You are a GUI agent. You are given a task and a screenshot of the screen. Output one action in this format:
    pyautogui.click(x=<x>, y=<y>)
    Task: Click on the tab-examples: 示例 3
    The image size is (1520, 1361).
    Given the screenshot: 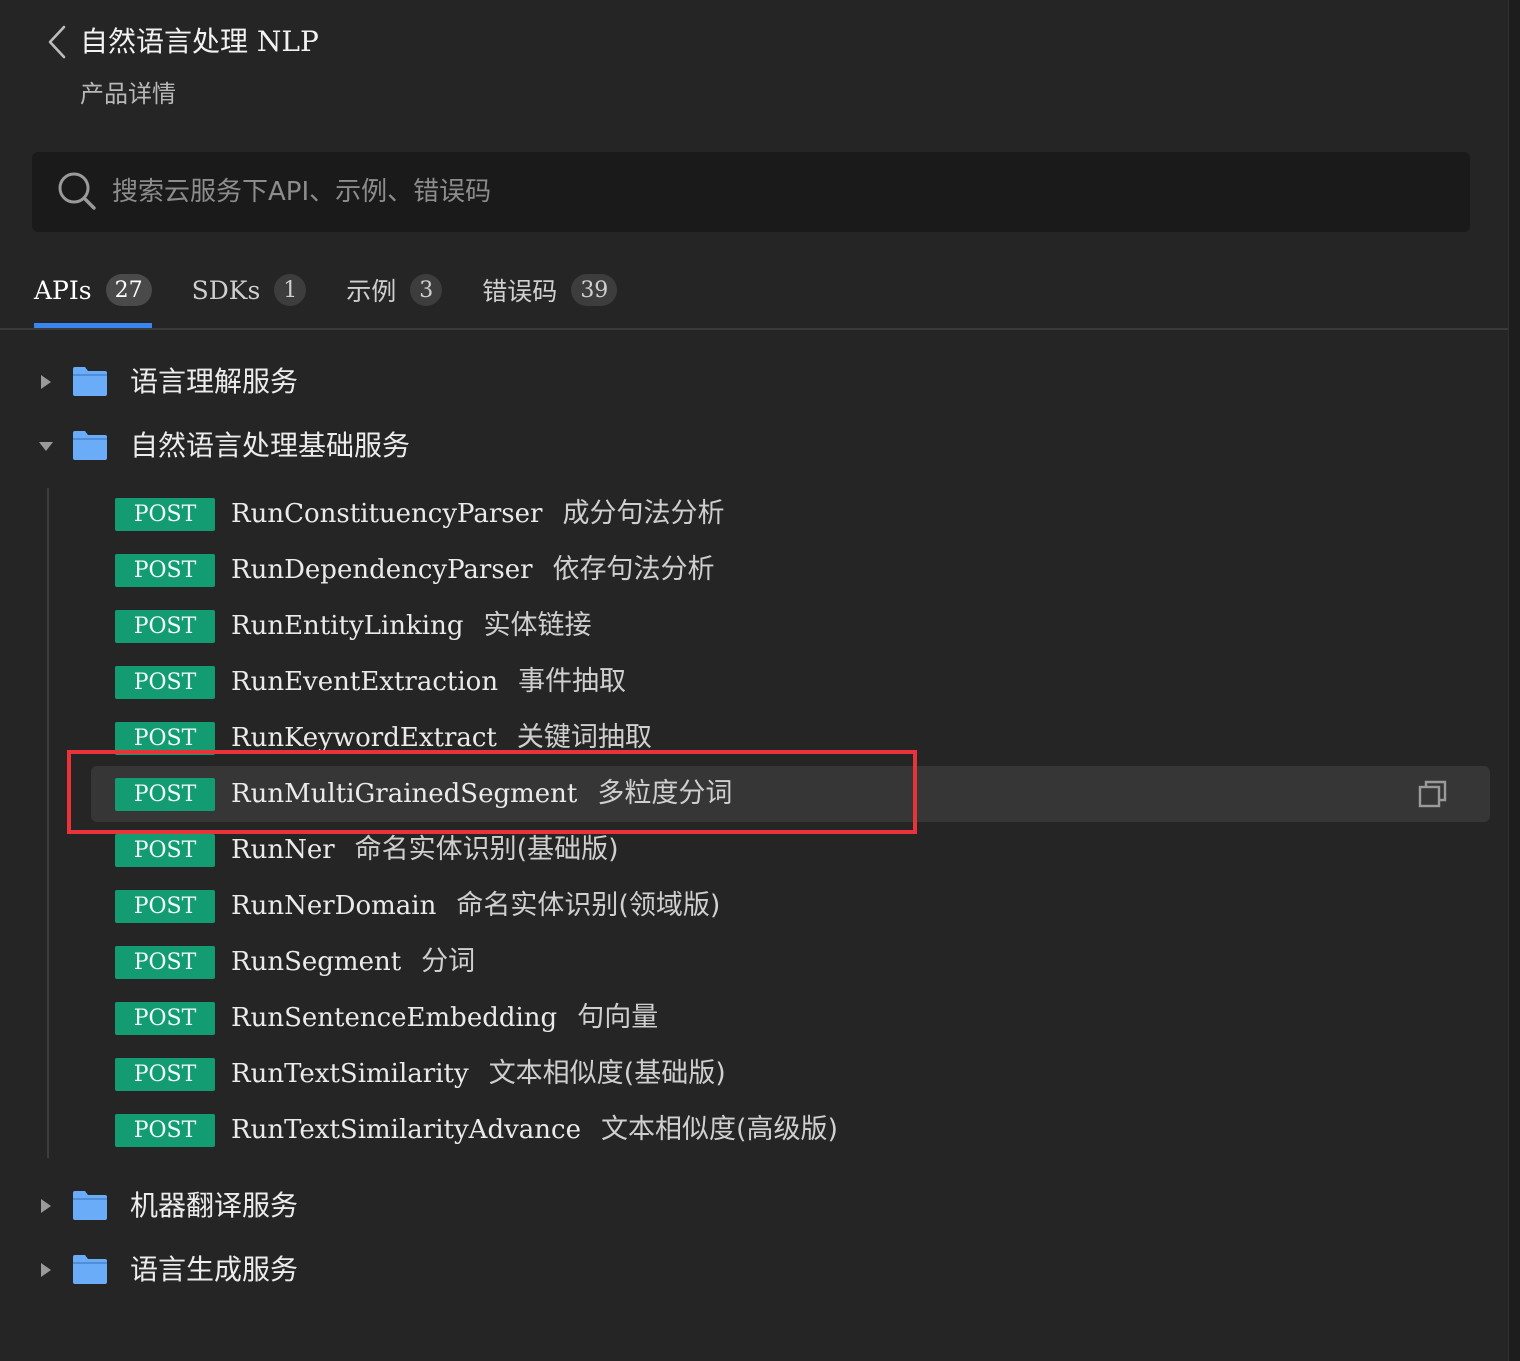 What is the action you would take?
    pyautogui.click(x=394, y=290)
    